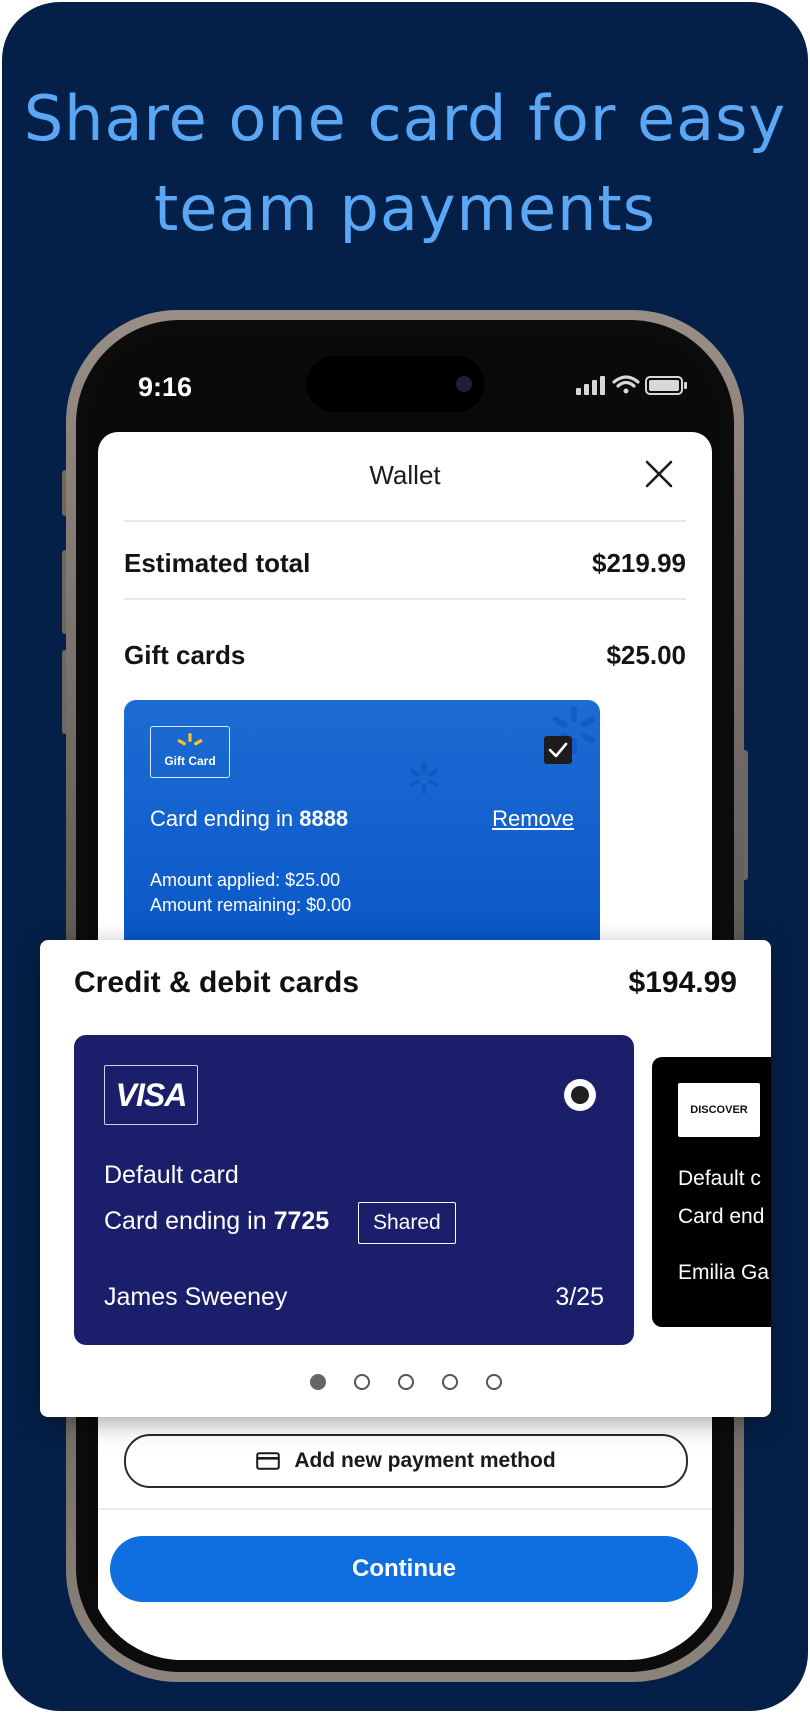  I want to click on gift-card-ending: Card ending in 8888, so click(249, 819).